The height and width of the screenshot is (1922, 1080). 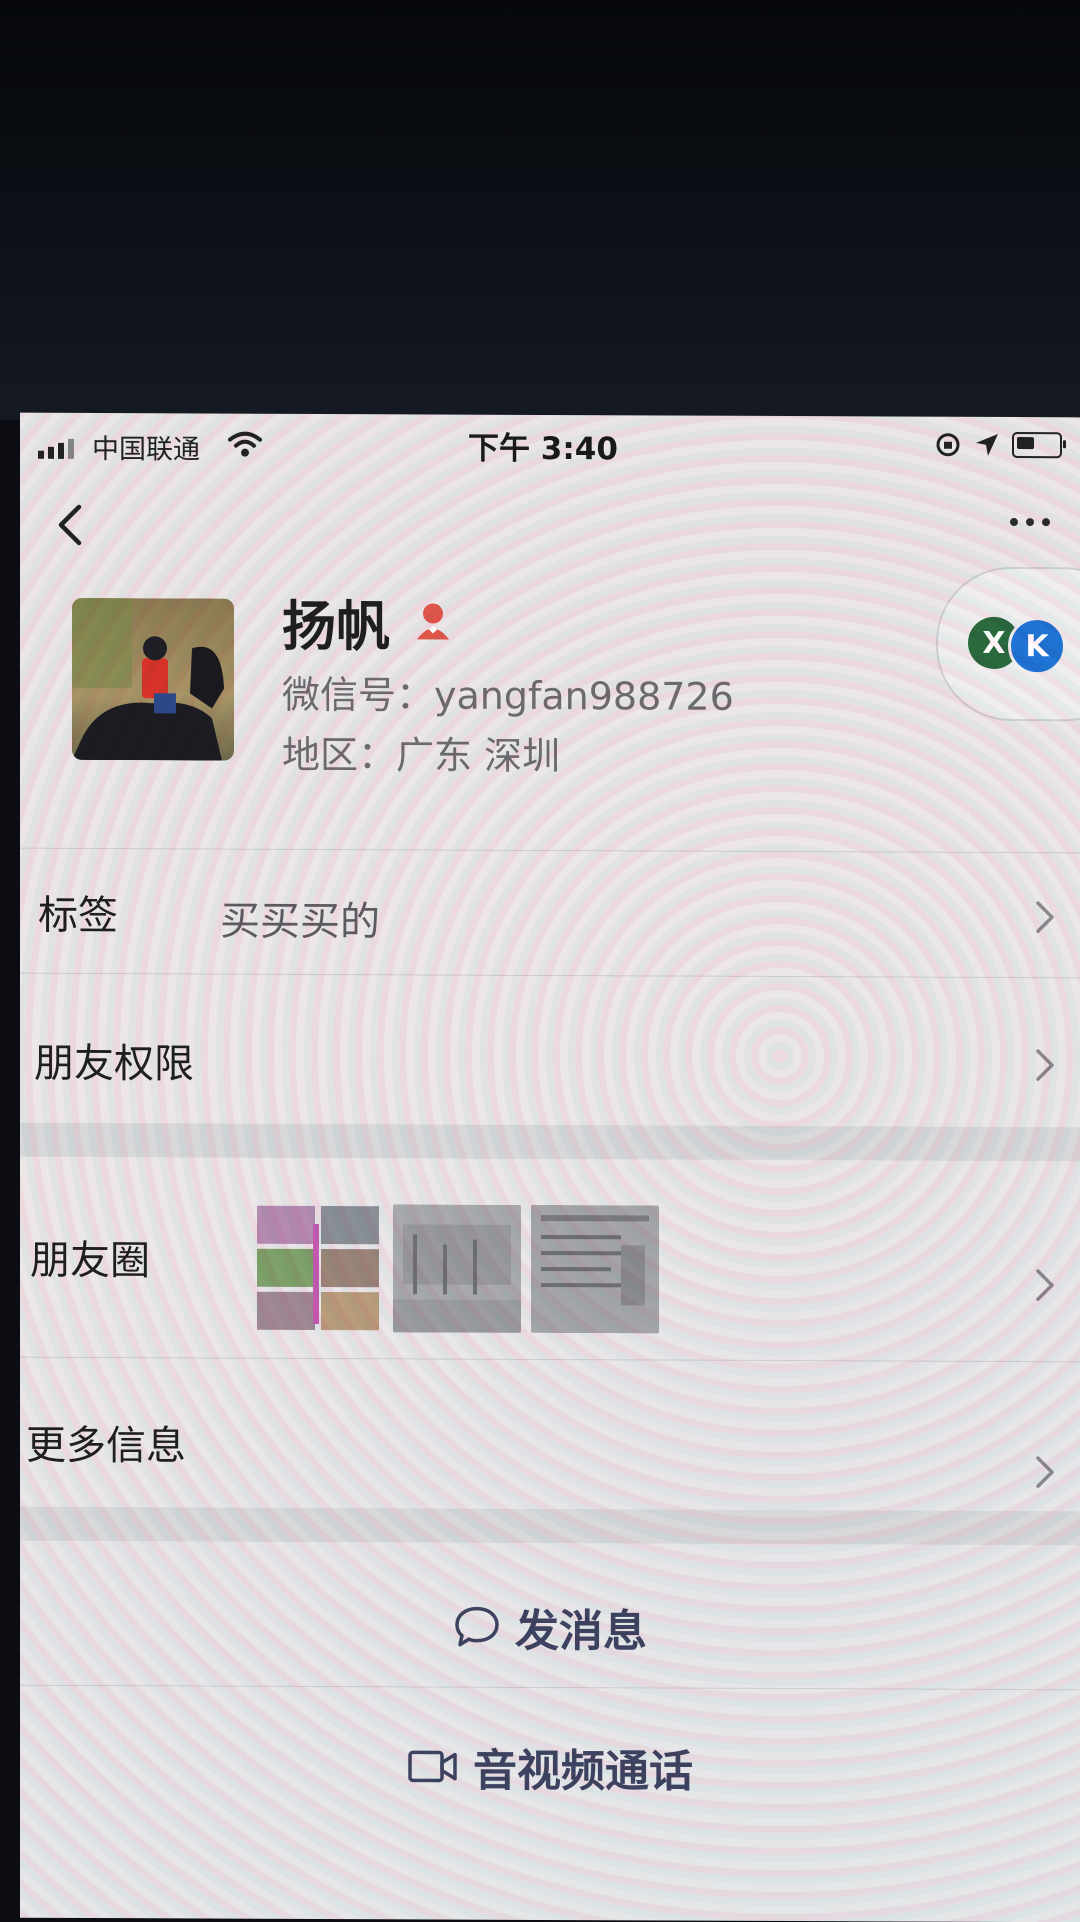 What do you see at coordinates (1037, 646) in the screenshot?
I see `badge-k-icon: K` at bounding box center [1037, 646].